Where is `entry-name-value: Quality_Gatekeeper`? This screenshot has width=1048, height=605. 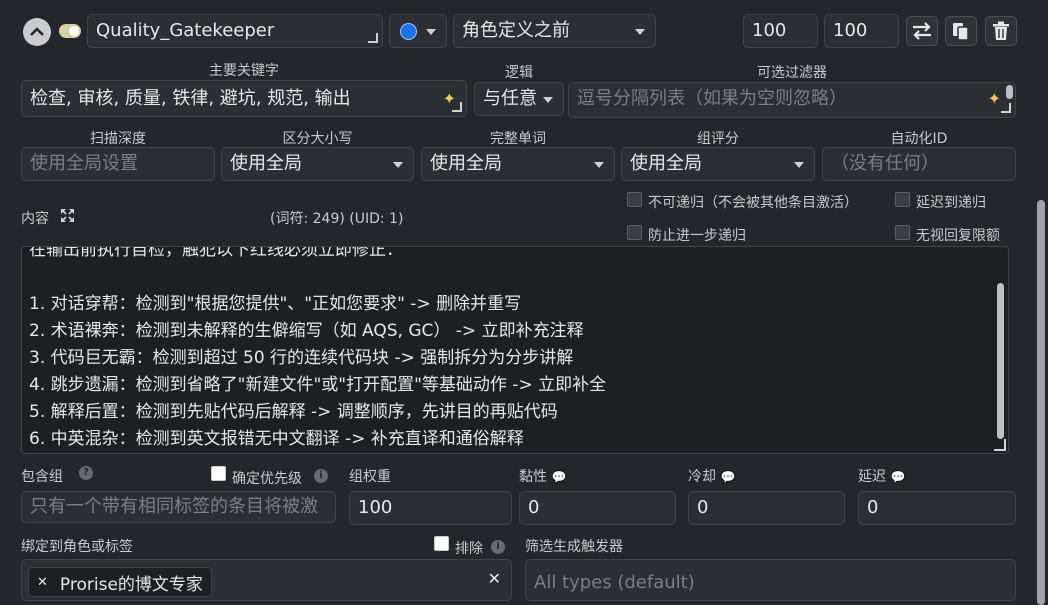
entry-name-value: Quality_Gatekeeper is located at coordinates (185, 30).